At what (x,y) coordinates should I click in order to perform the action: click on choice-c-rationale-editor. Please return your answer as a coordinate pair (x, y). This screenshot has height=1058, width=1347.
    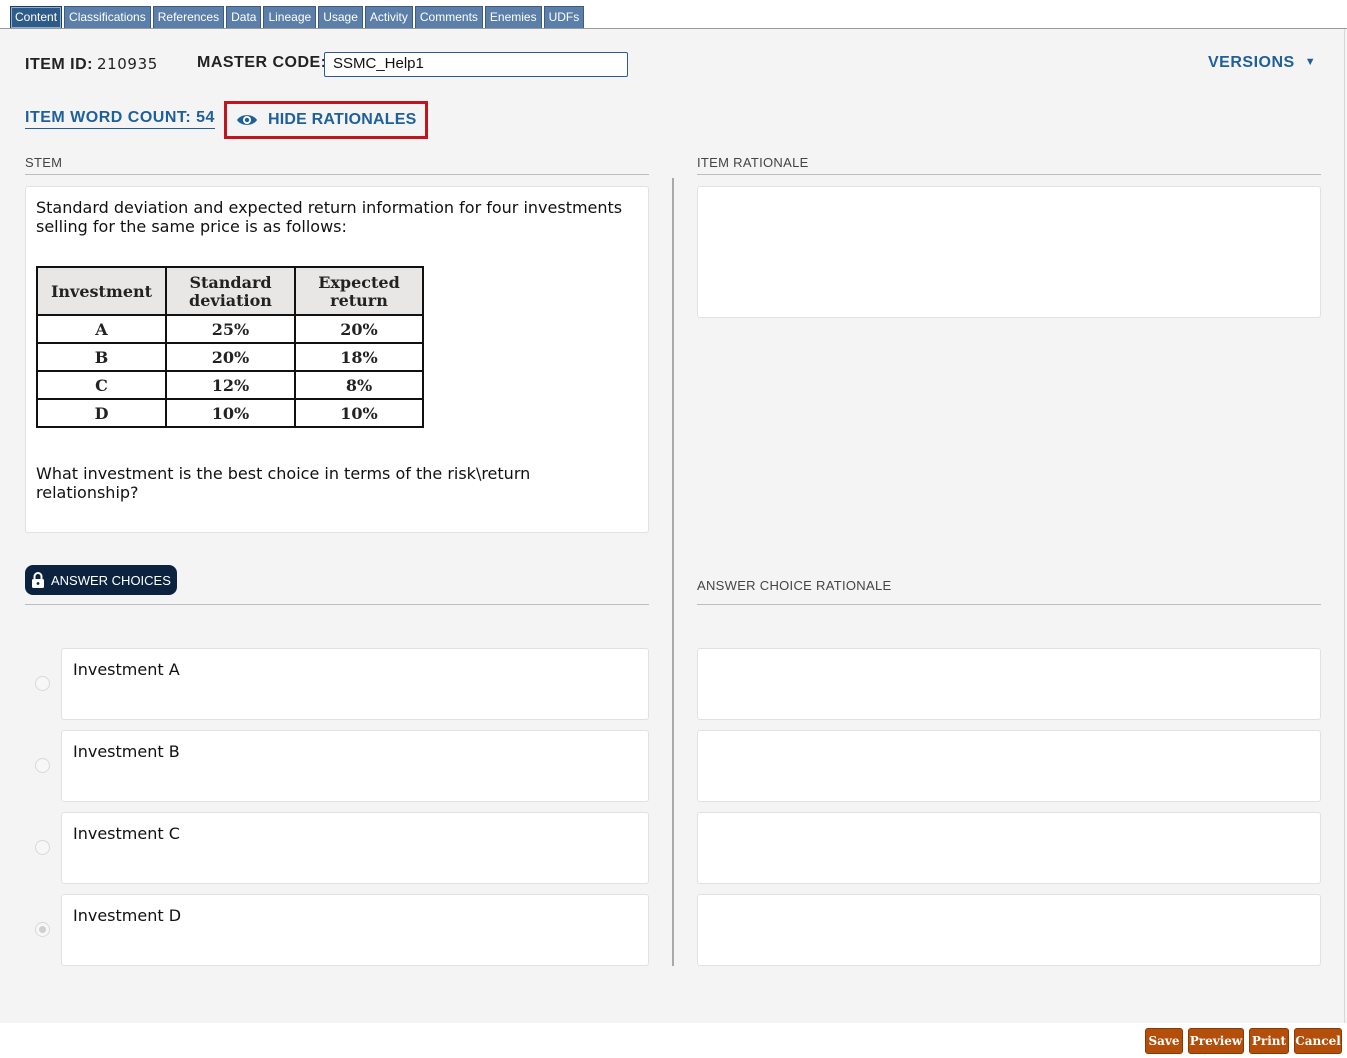
    Looking at the image, I should click on (1009, 848).